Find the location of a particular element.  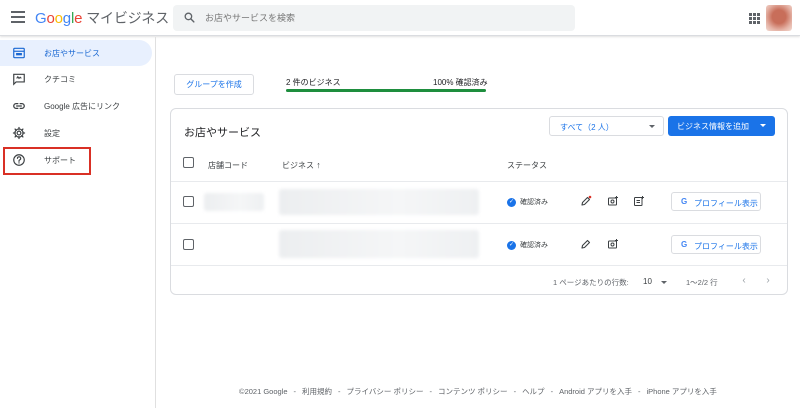

business-count: 2 件のビジネス is located at coordinates (313, 82).